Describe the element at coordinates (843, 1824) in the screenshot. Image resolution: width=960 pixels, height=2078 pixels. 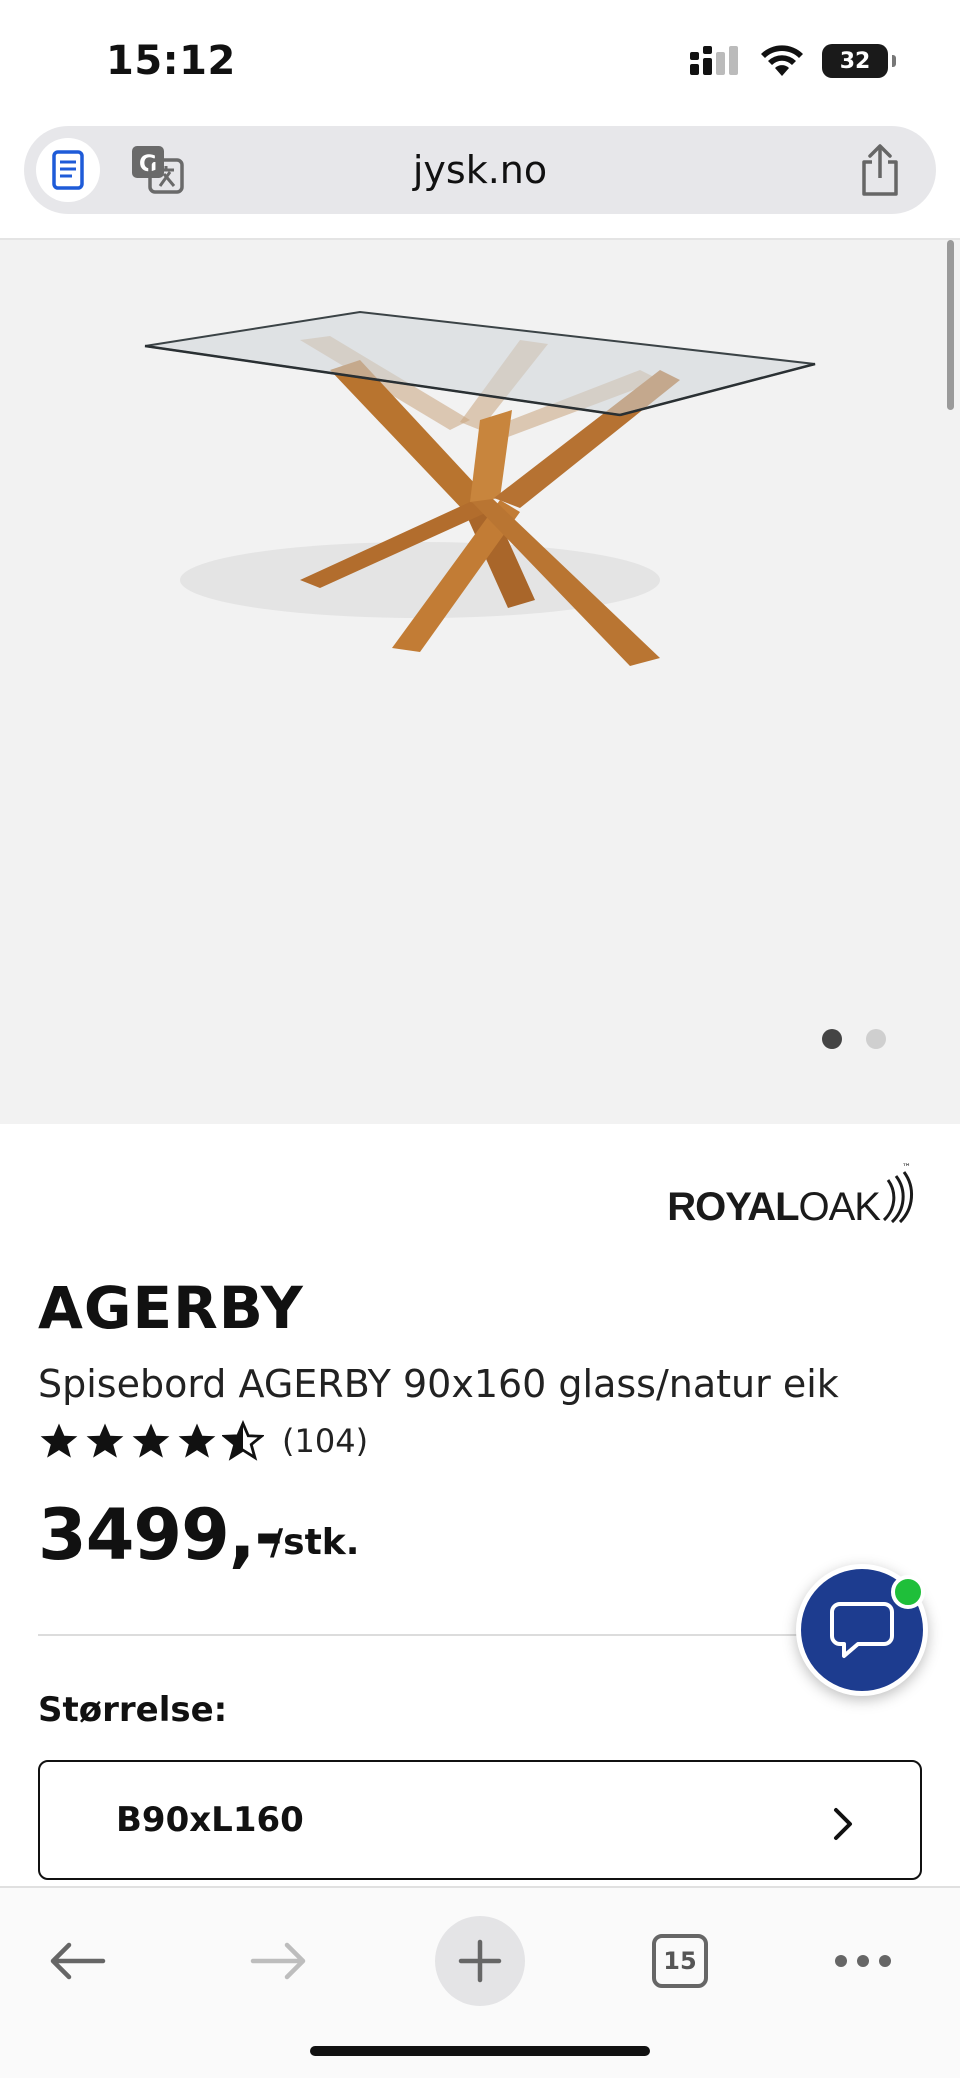
I see `chevron-right-icon` at that location.